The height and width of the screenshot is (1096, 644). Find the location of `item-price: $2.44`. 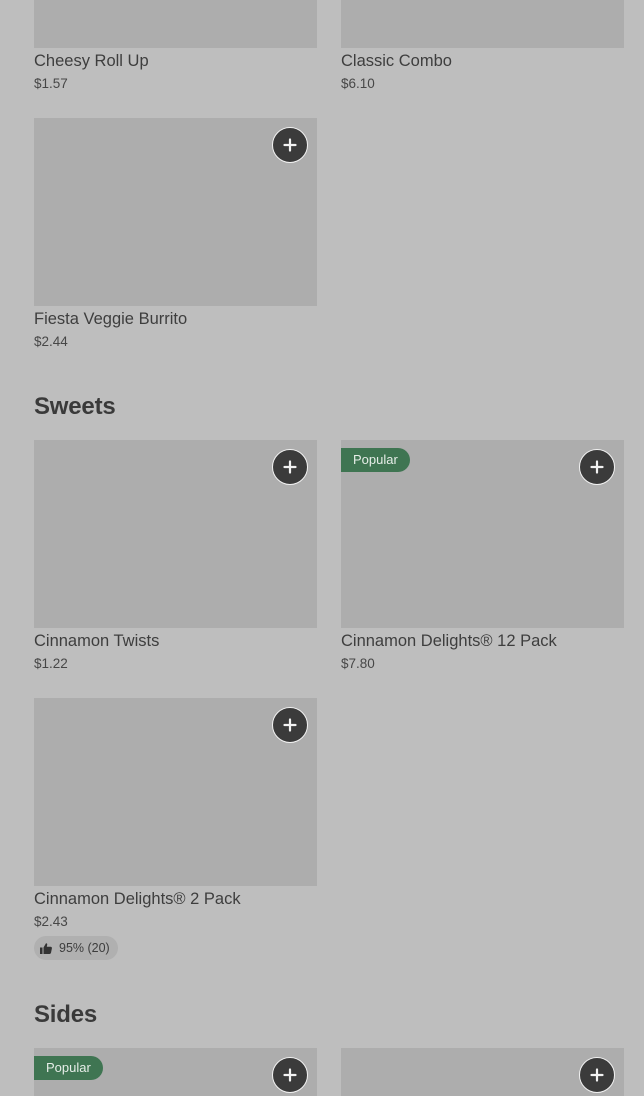

item-price: $2.44 is located at coordinates (51, 341).